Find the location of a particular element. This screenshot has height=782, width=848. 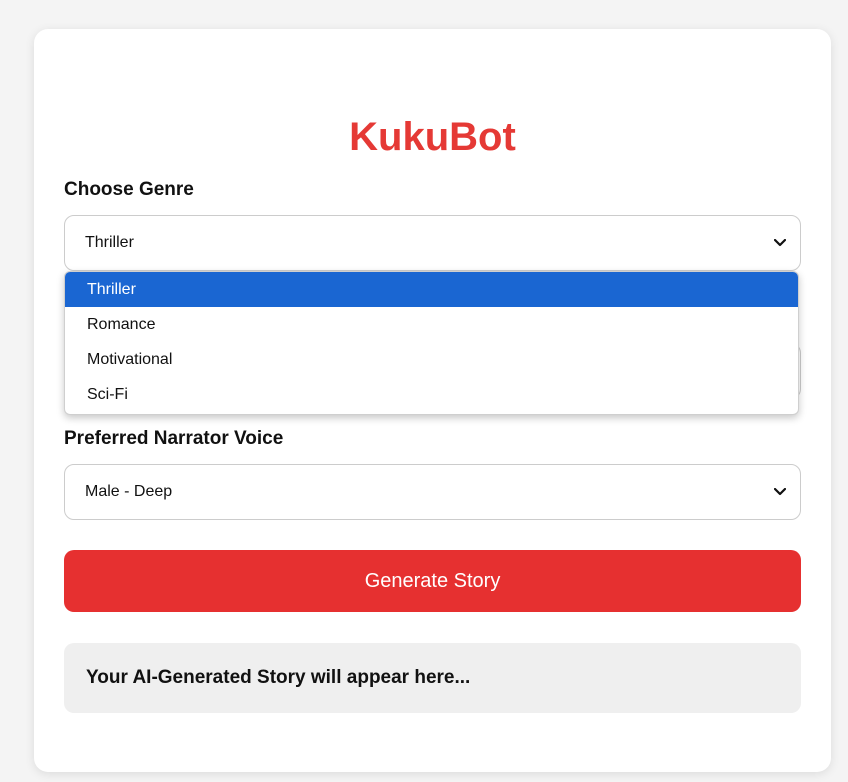

page-title: KukuBot is located at coordinates (432, 137).